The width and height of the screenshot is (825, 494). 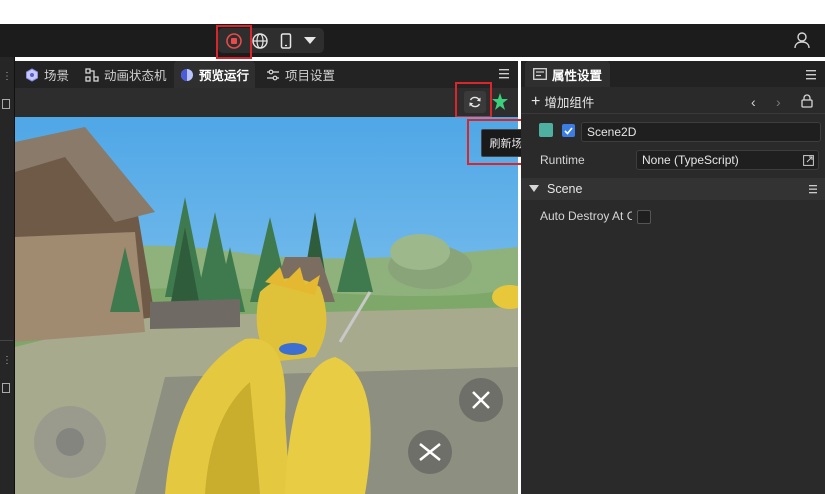 I want to click on tab-project-settings: 项目设置, so click(x=300, y=74).